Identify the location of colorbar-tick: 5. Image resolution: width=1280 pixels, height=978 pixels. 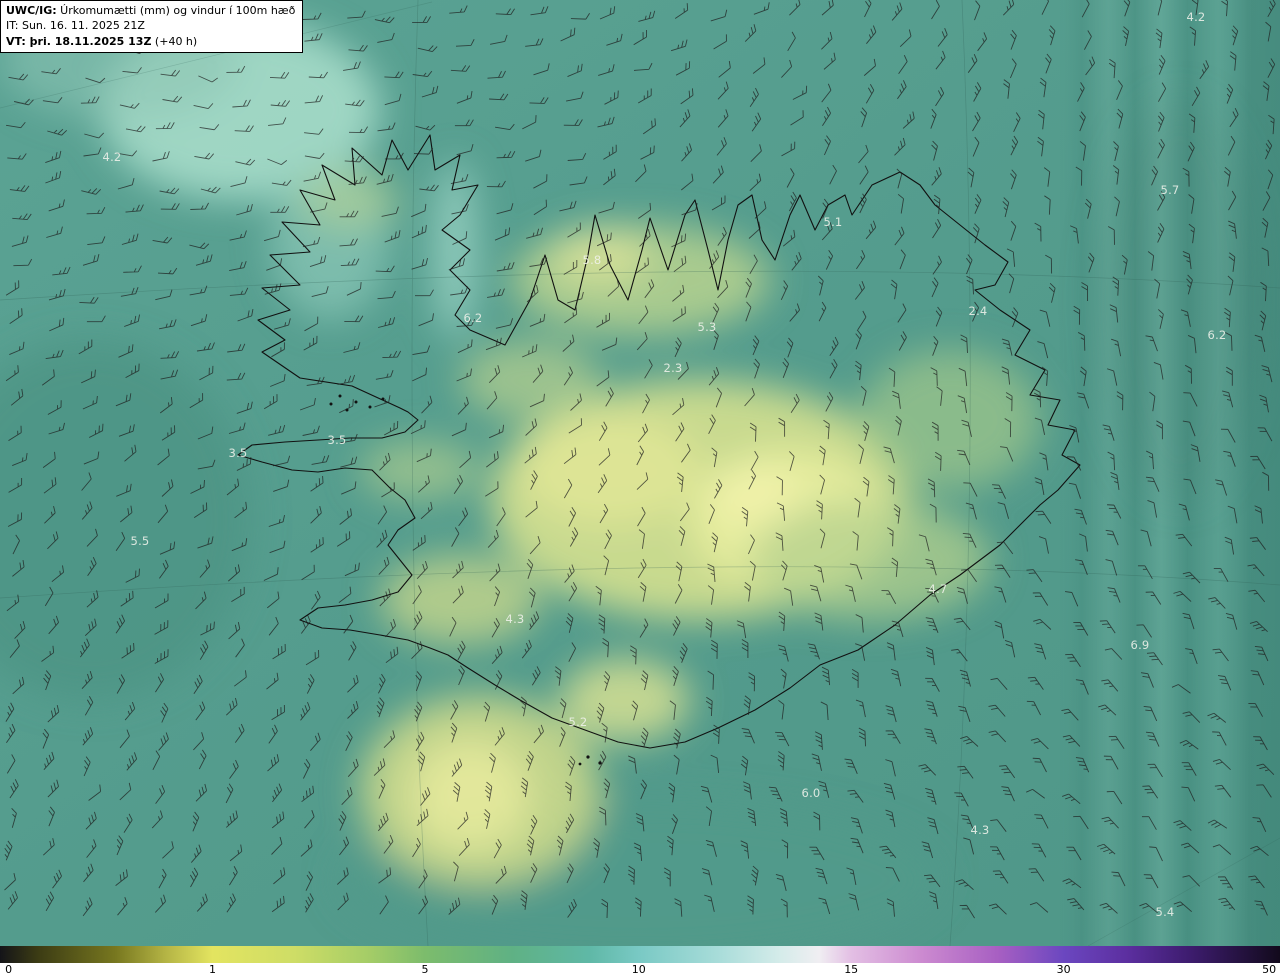
(425, 969).